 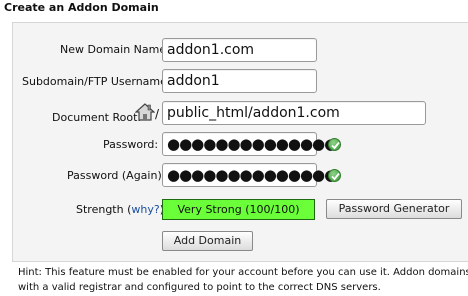 I want to click on strength-label: Strength (why?):, so click(x=122, y=209).